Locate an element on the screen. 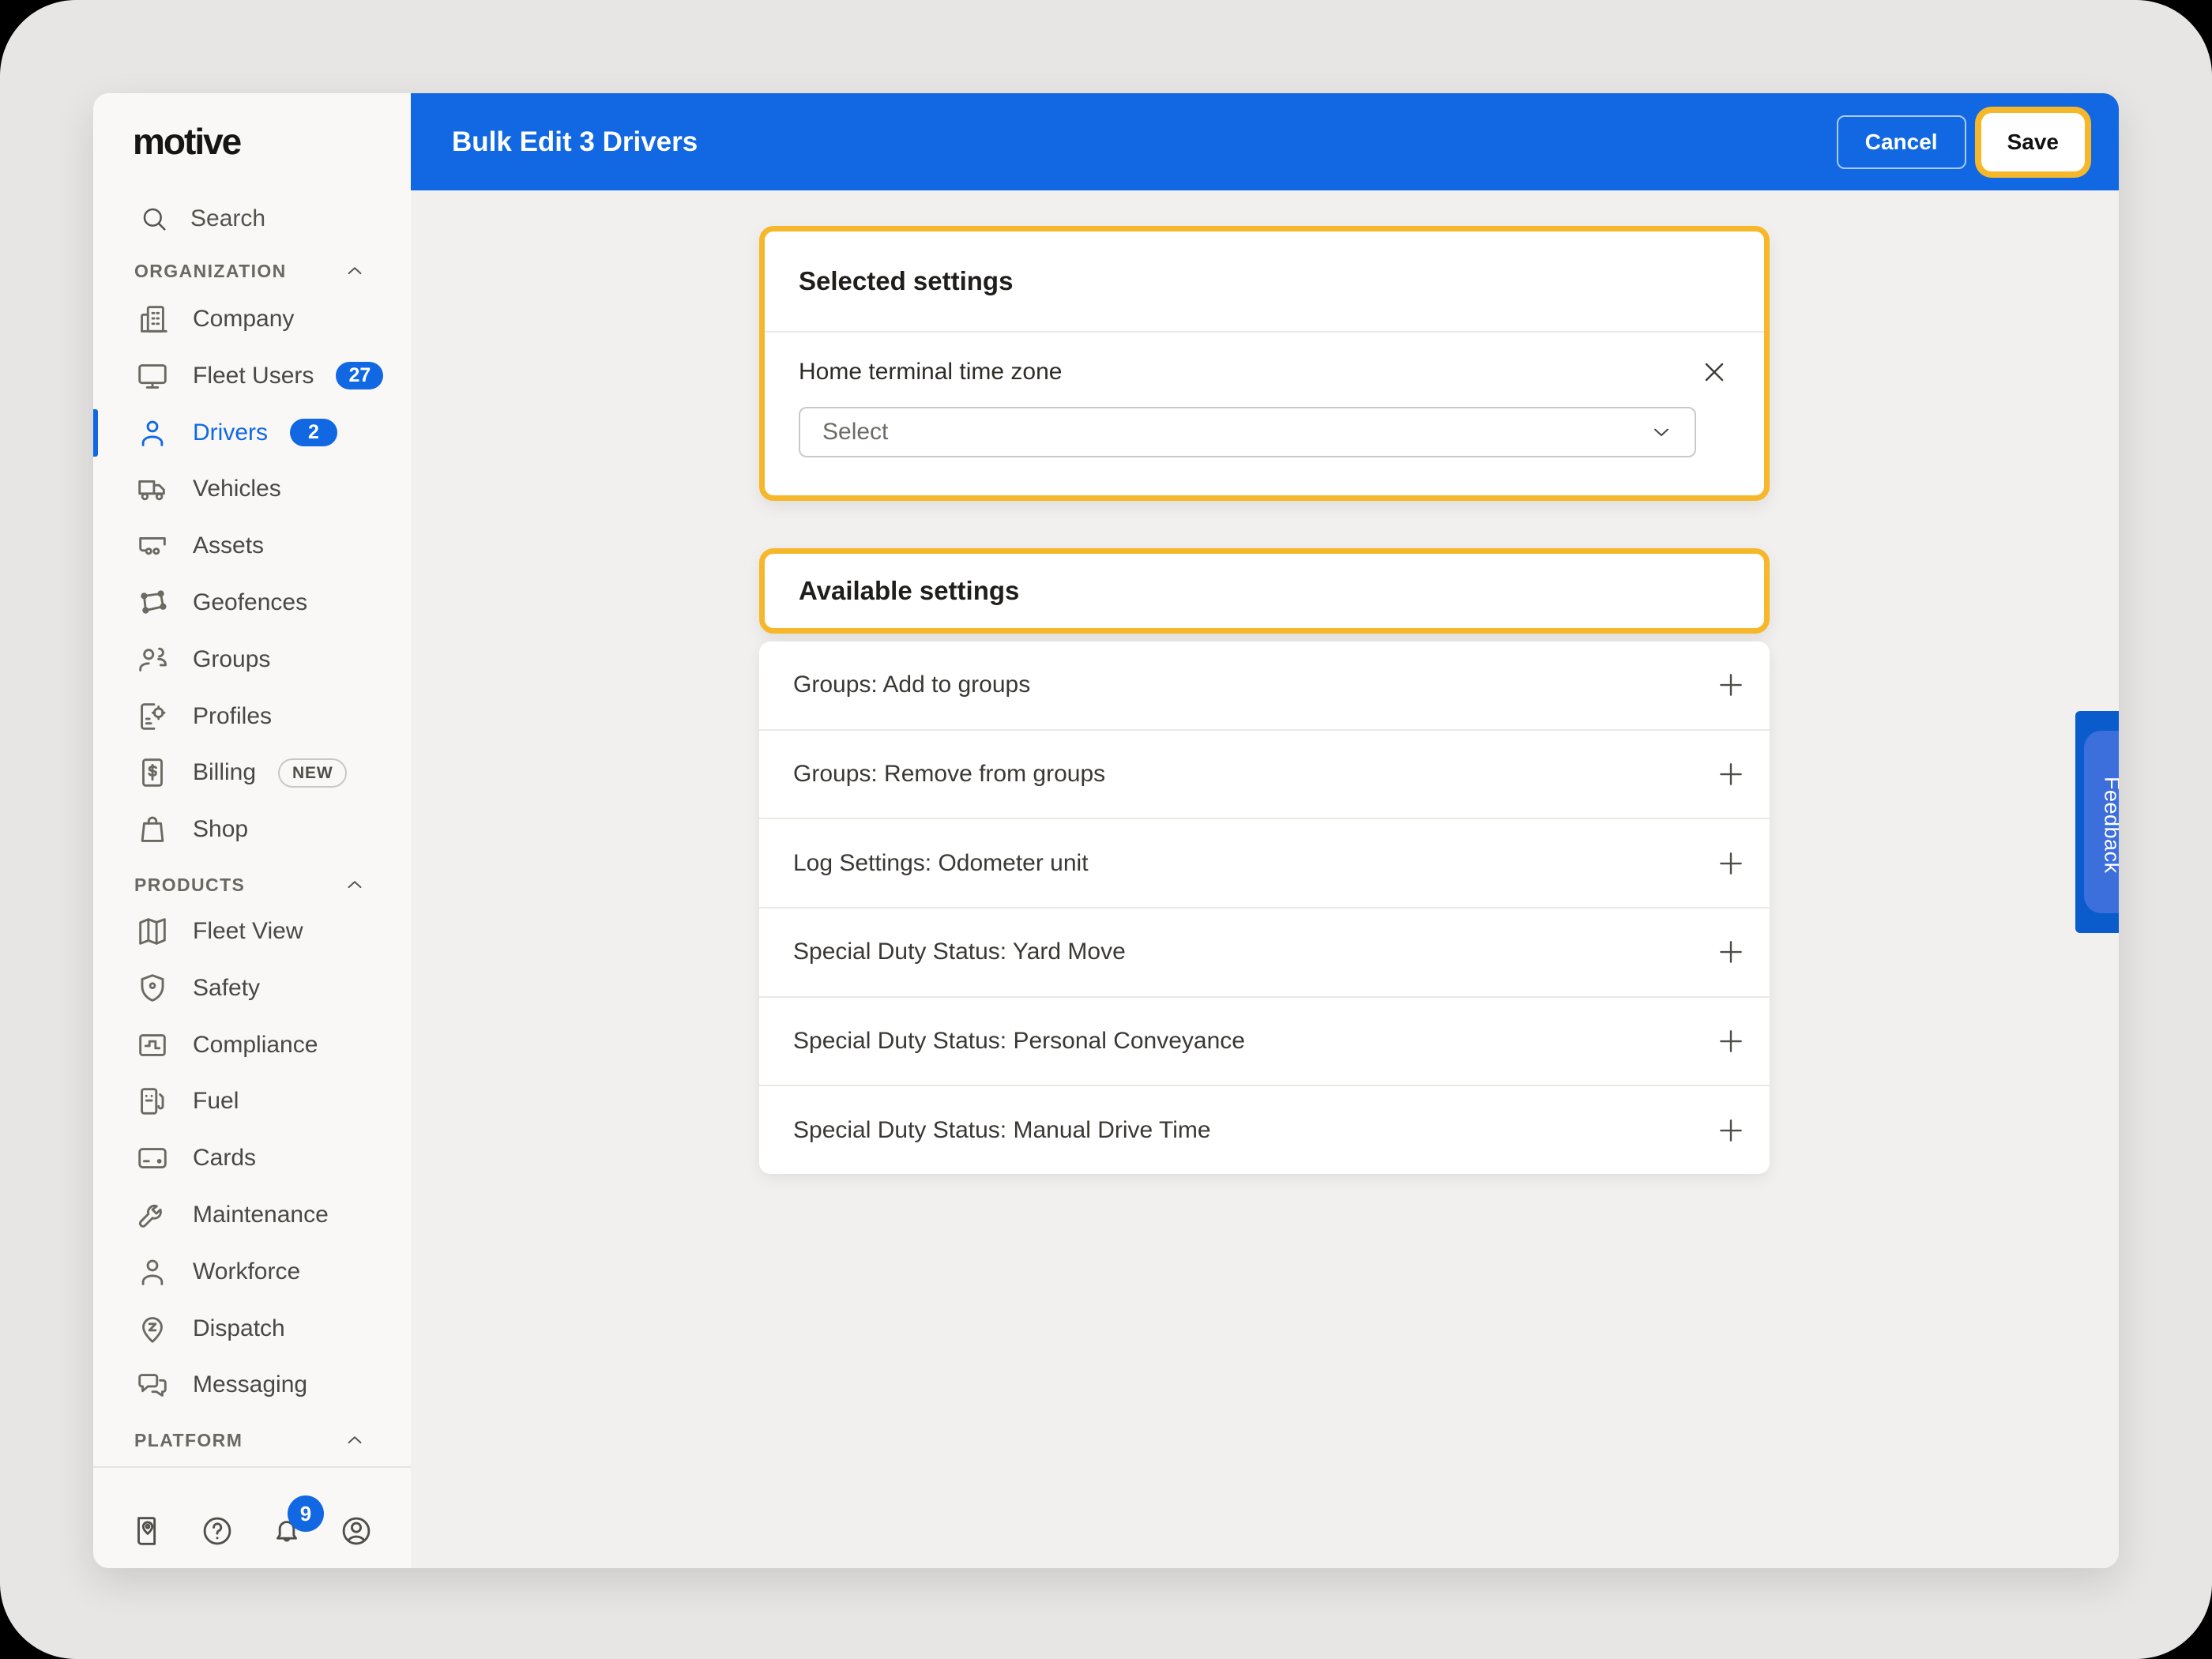 The image size is (2212, 1659). sidebar-footer: 9 is located at coordinates (252, 1531).